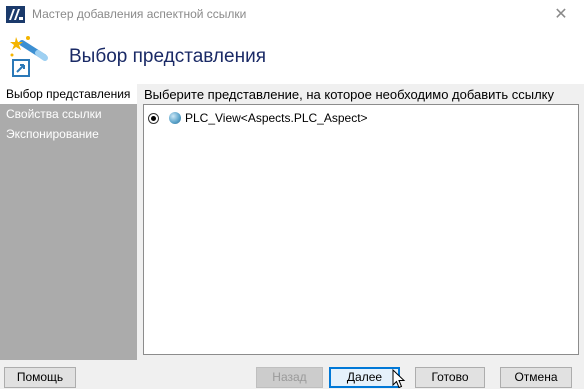 This screenshot has height=389, width=584. What do you see at coordinates (450, 377) in the screenshot?
I see `finish-button: Готово` at bounding box center [450, 377].